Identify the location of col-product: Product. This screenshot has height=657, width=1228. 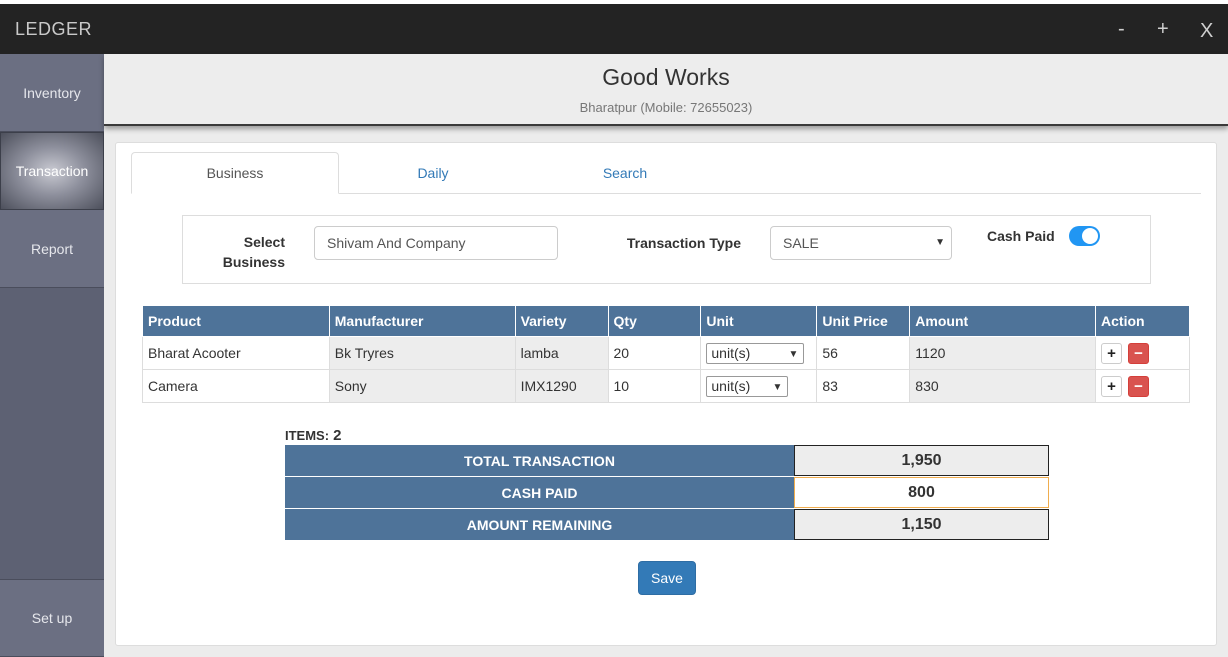
(236, 321).